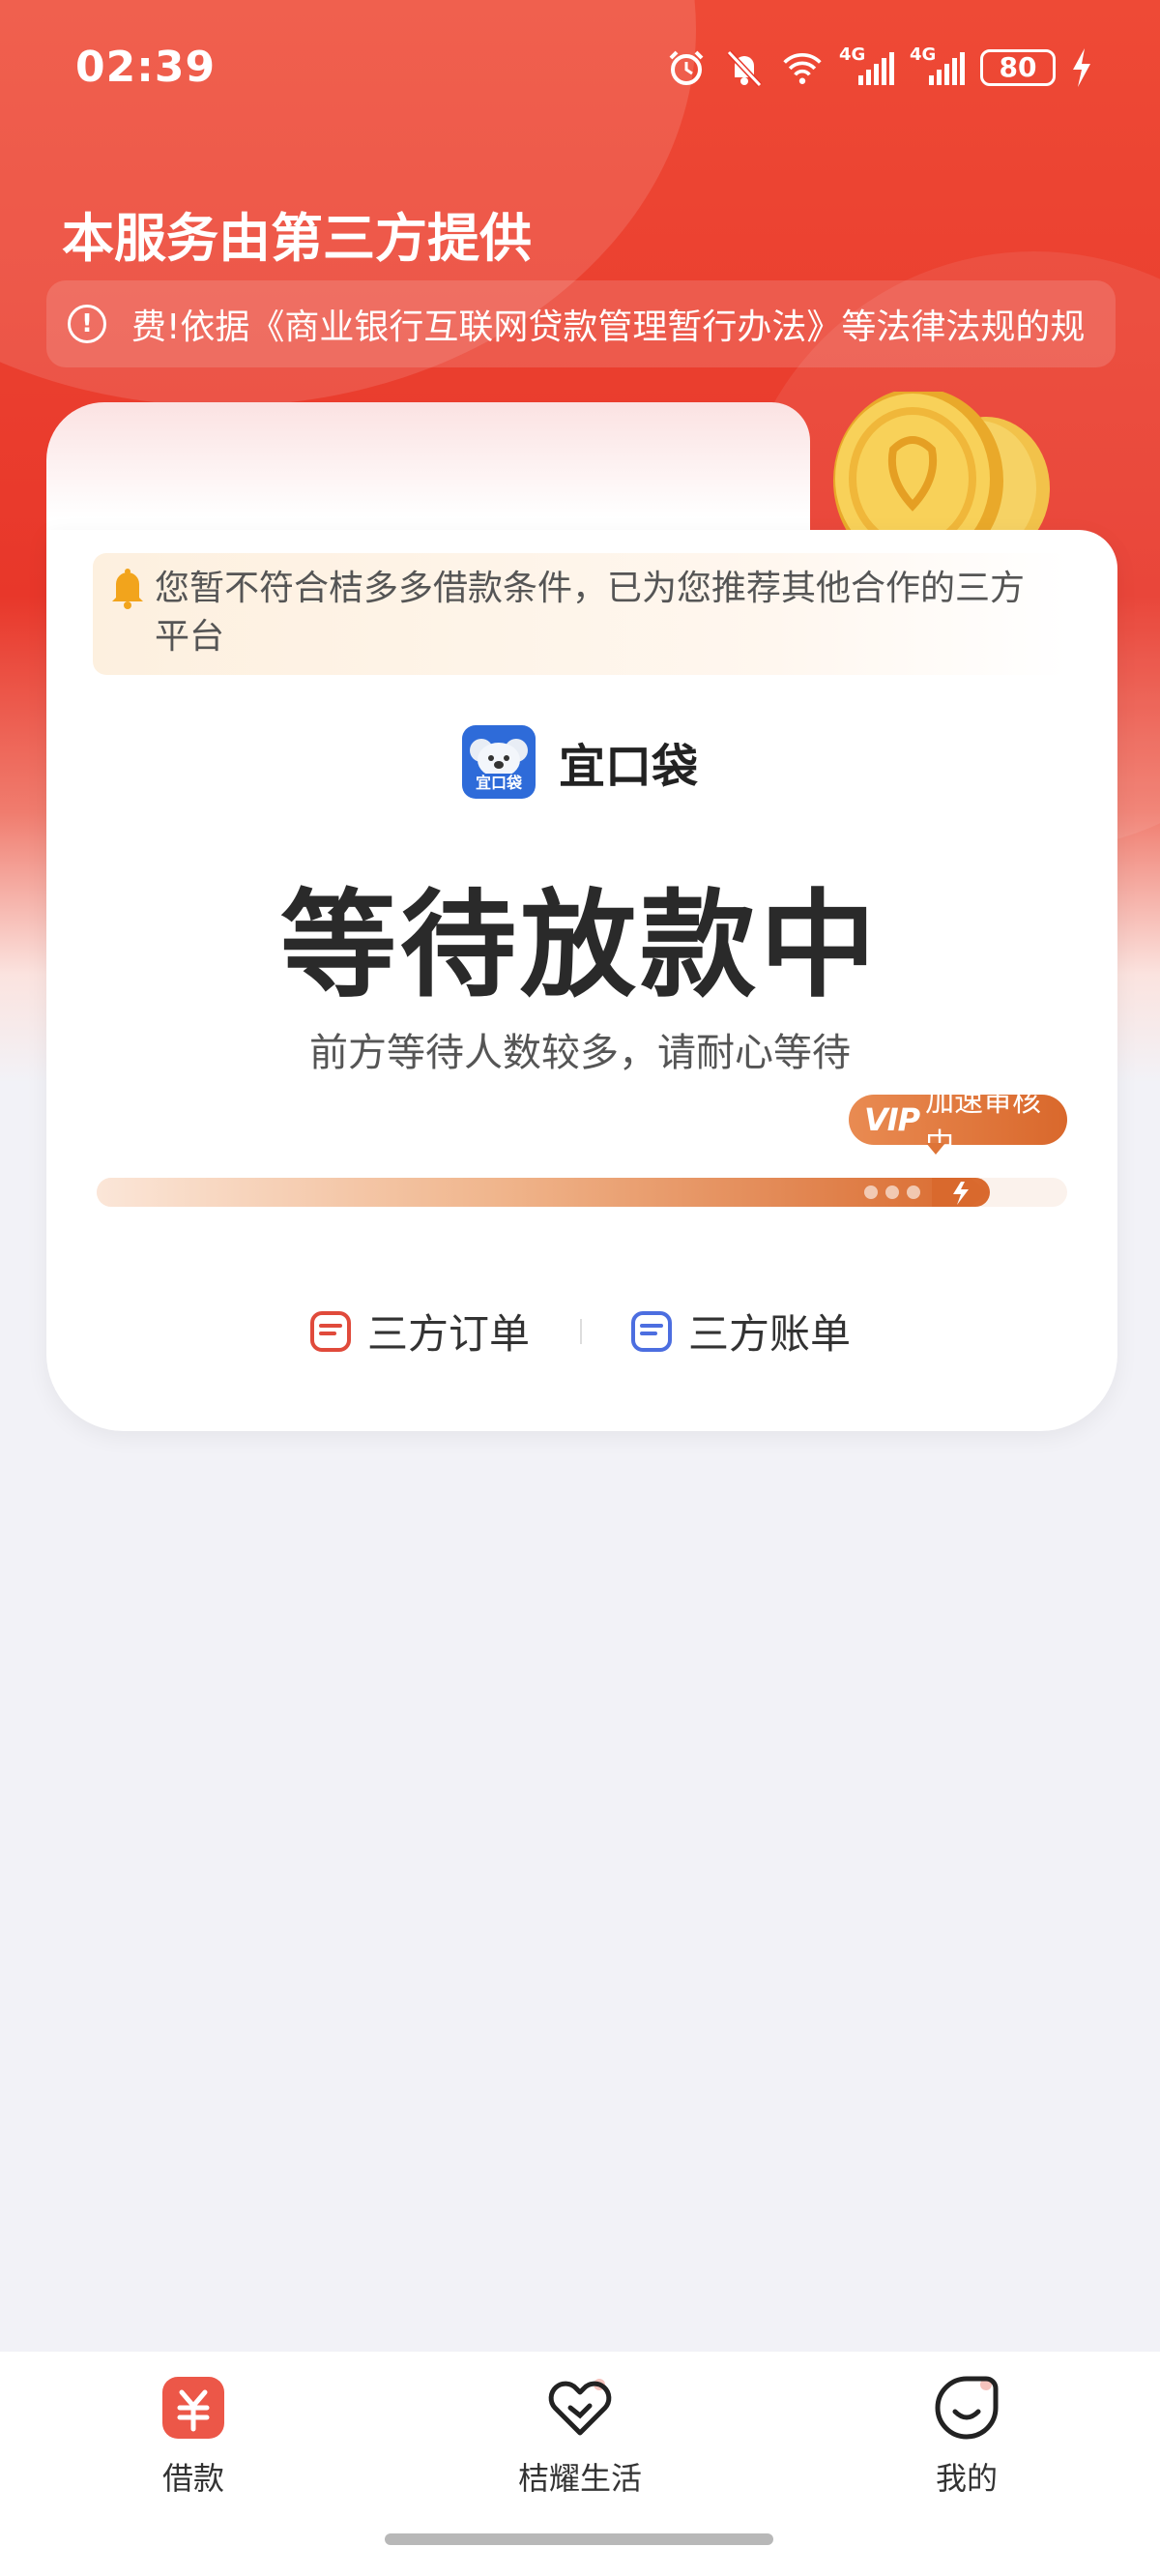 The width and height of the screenshot is (1160, 2576). What do you see at coordinates (651, 1331) in the screenshot?
I see `bill-doc-icon` at bounding box center [651, 1331].